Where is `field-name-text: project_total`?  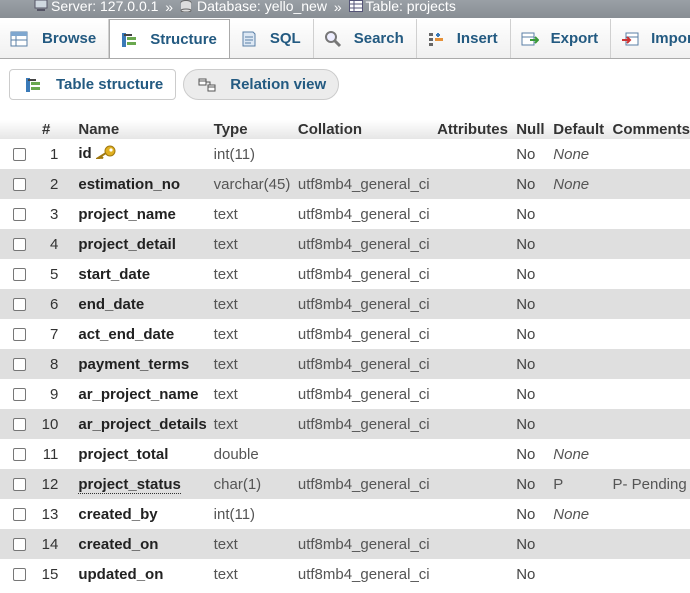
field-name-text: project_total is located at coordinates (123, 454).